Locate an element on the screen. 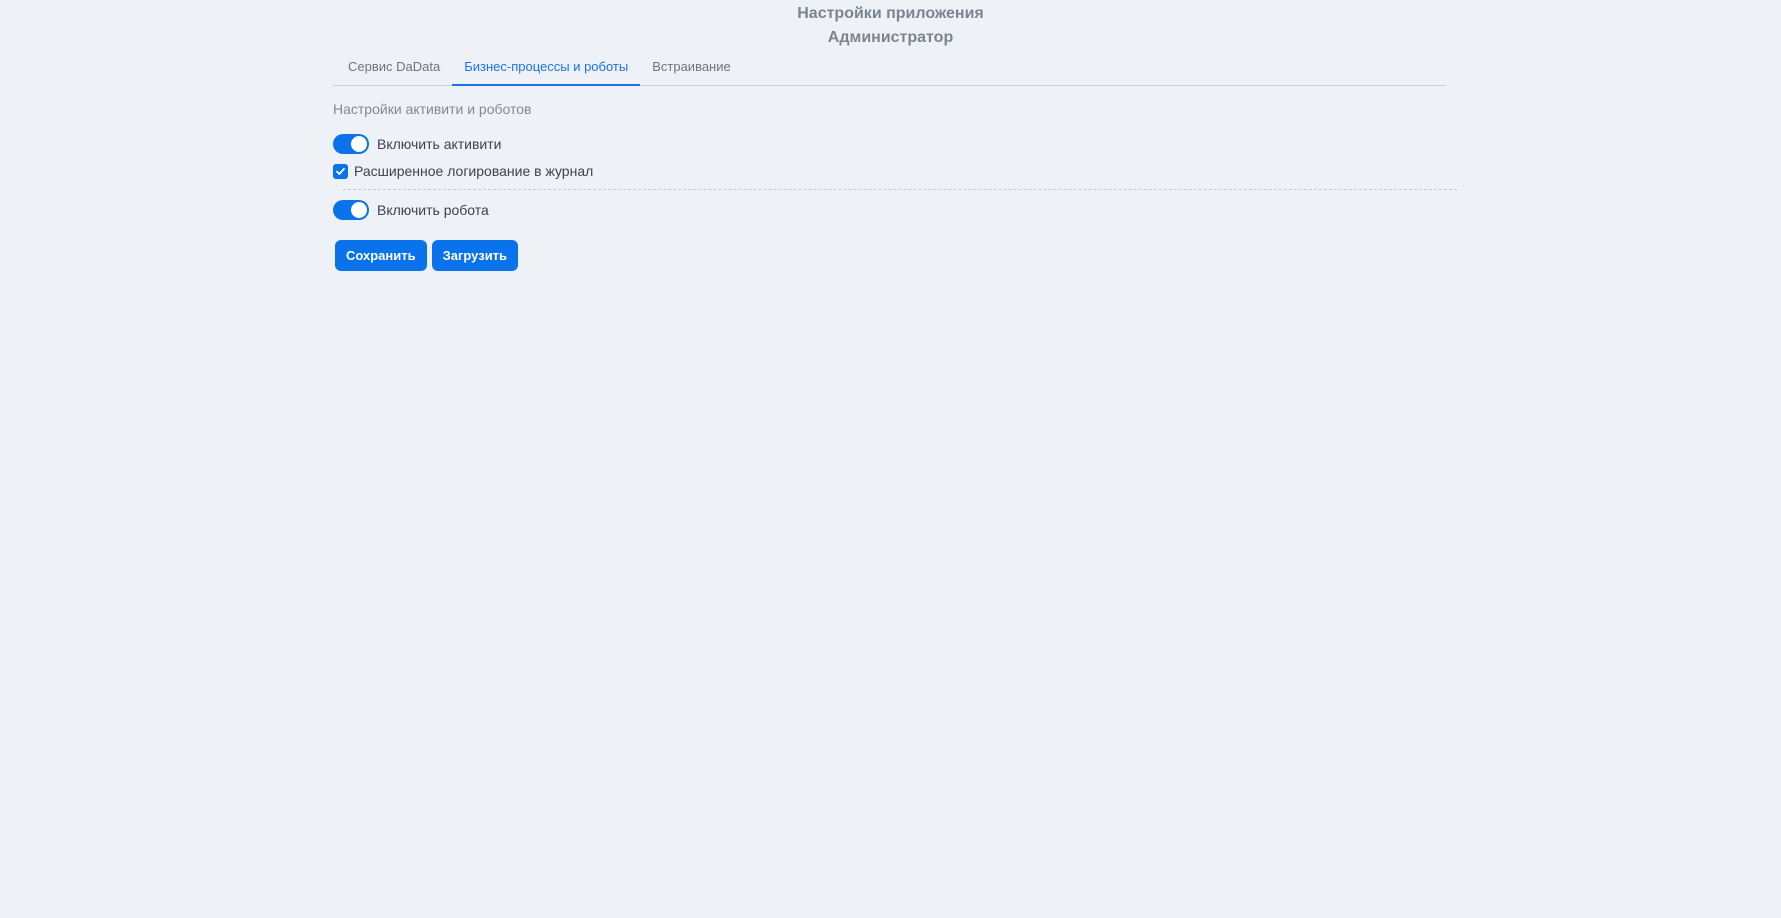 This screenshot has width=1781, height=918. load-button: Загрузить is located at coordinates (475, 255).